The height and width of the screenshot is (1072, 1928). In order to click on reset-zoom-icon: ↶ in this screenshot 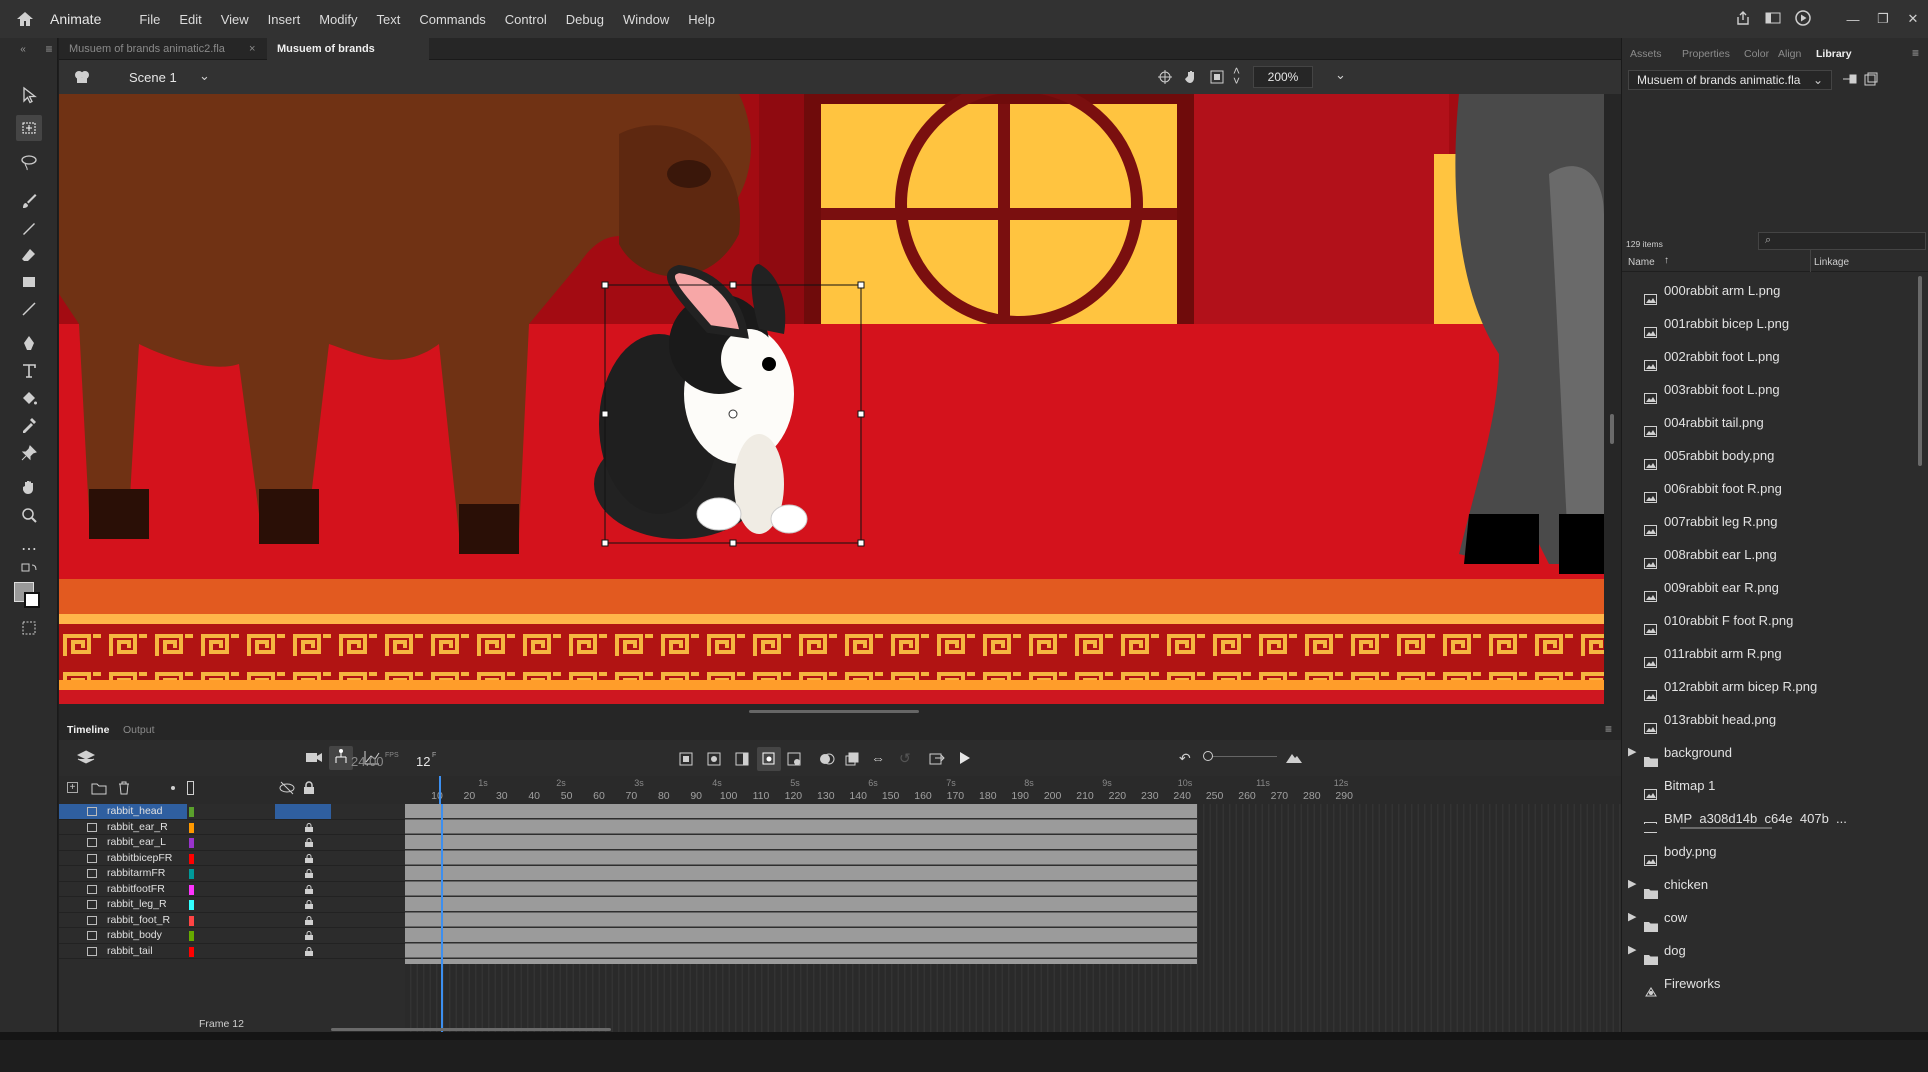, I will do `click(1185, 758)`.